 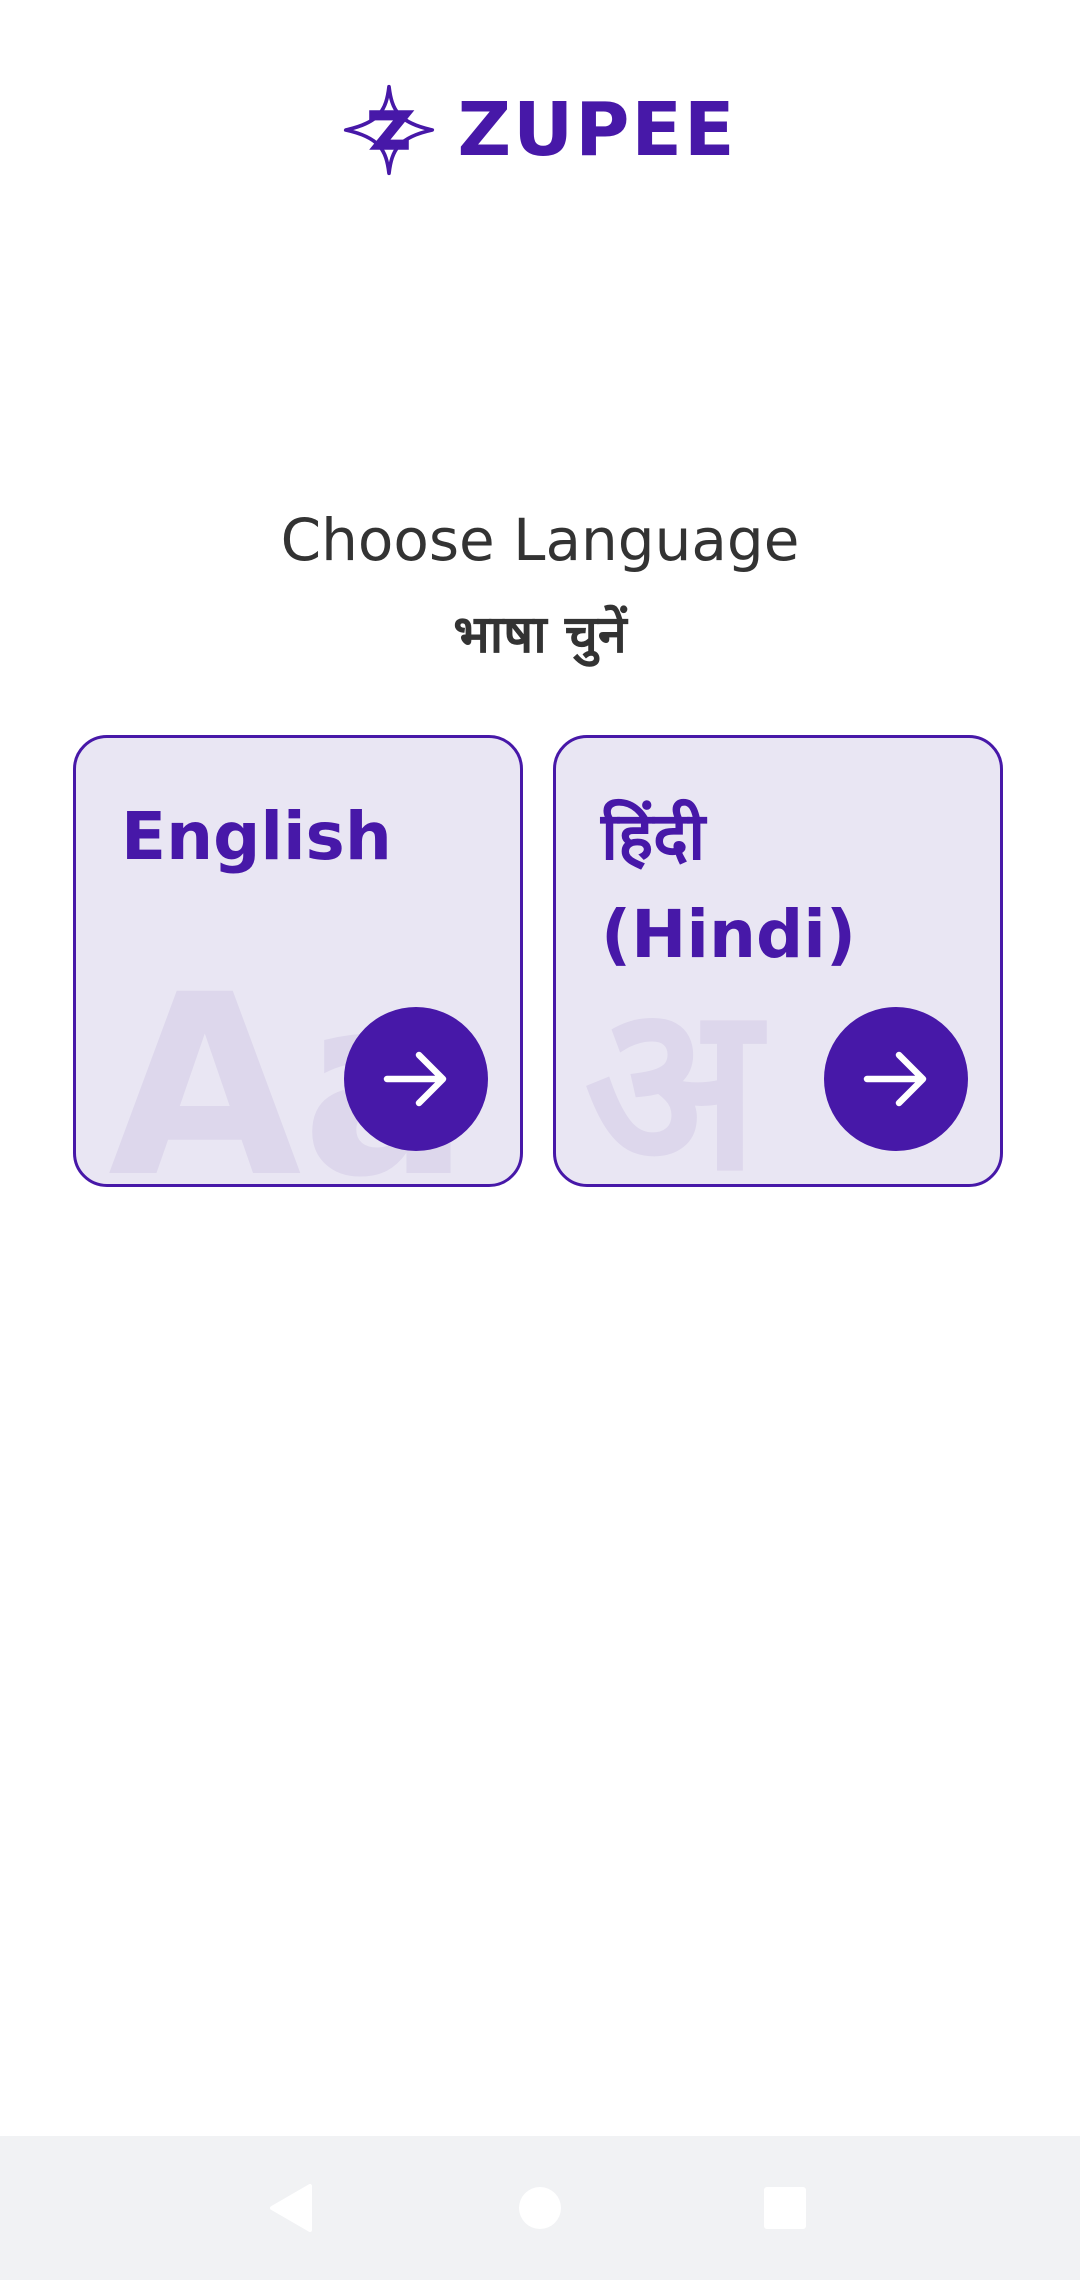 I want to click on brand-name: ZUPEE, so click(x=597, y=130).